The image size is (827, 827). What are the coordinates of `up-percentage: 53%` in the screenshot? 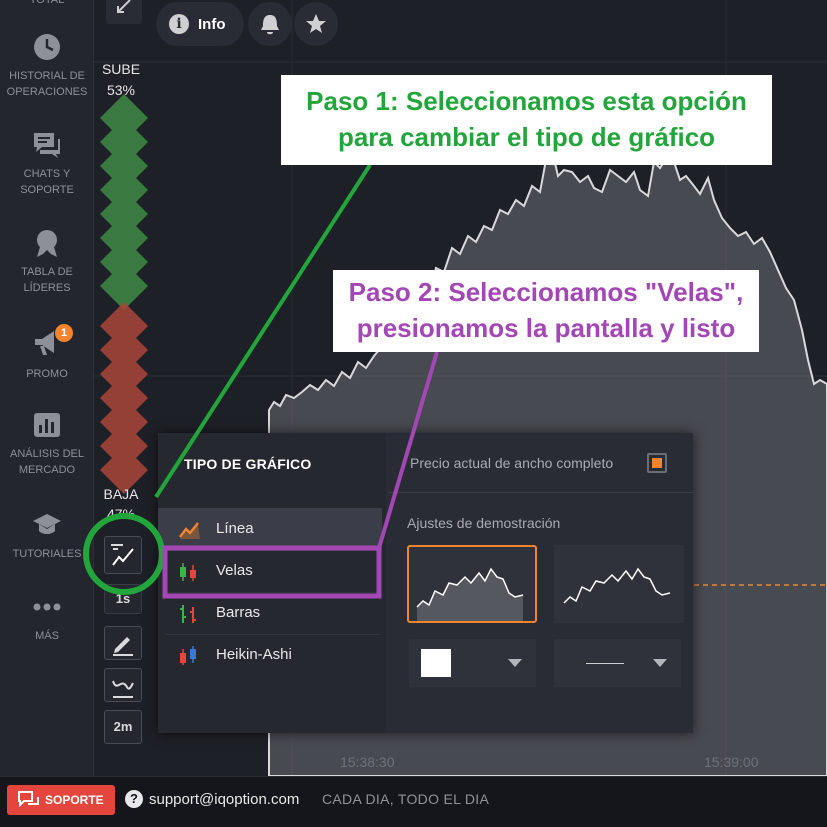 It's located at (121, 90).